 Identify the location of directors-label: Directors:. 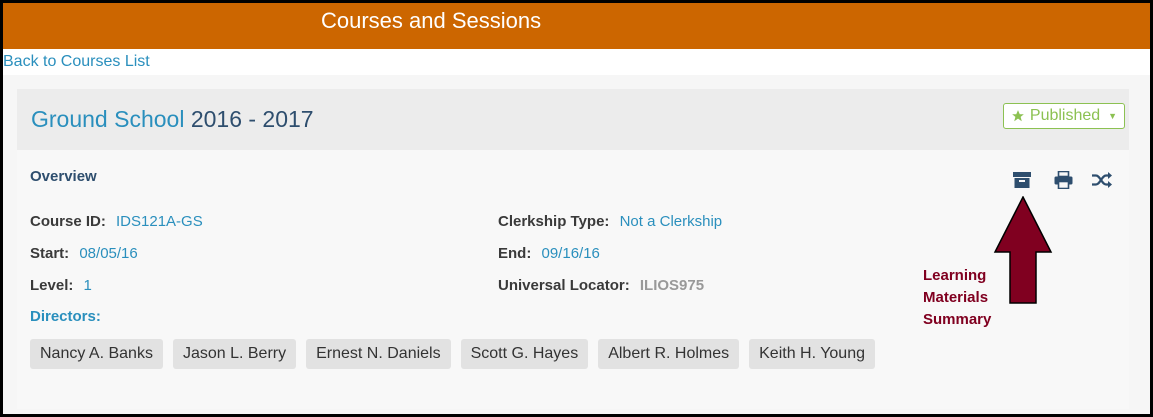
(65, 316).